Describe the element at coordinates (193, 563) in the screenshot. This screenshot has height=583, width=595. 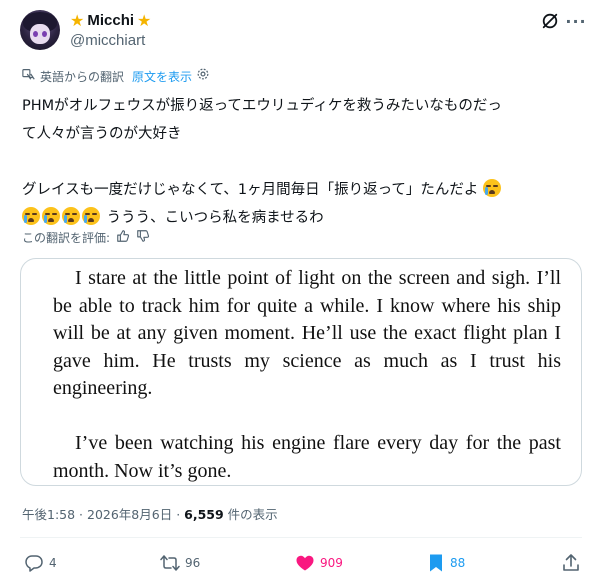
I see `retweet-count: 96` at that location.